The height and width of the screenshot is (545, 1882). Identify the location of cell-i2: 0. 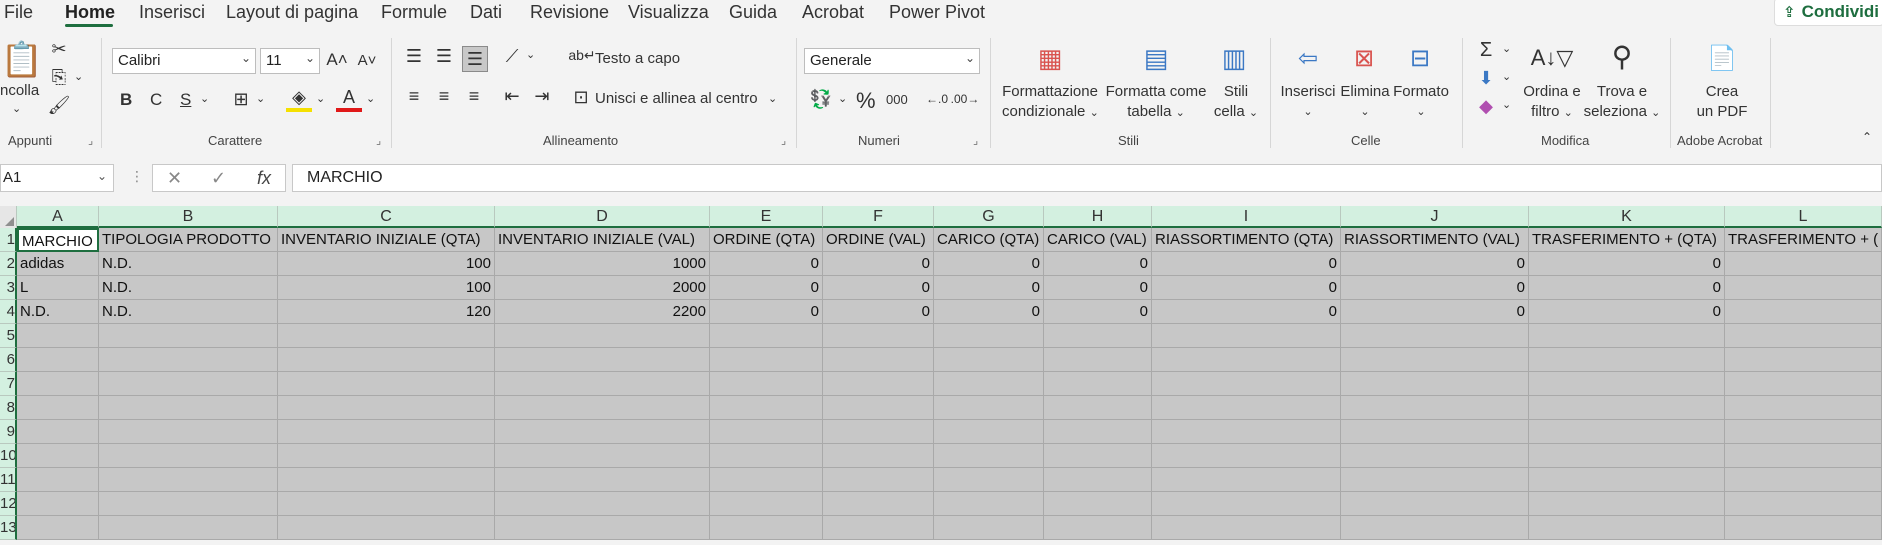
(1246, 264).